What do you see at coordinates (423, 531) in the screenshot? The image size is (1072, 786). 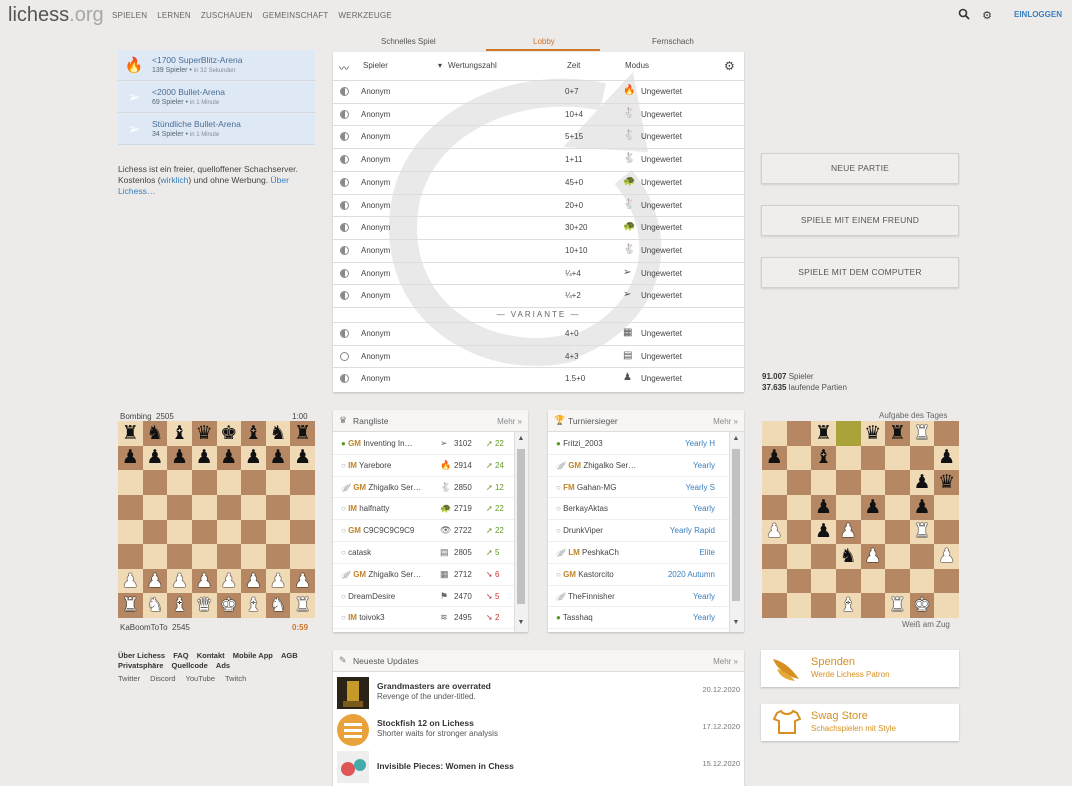 I see `leaderboard-row: ○ GM C9C9C9C9C9 👁 2722 ➚ 22` at bounding box center [423, 531].